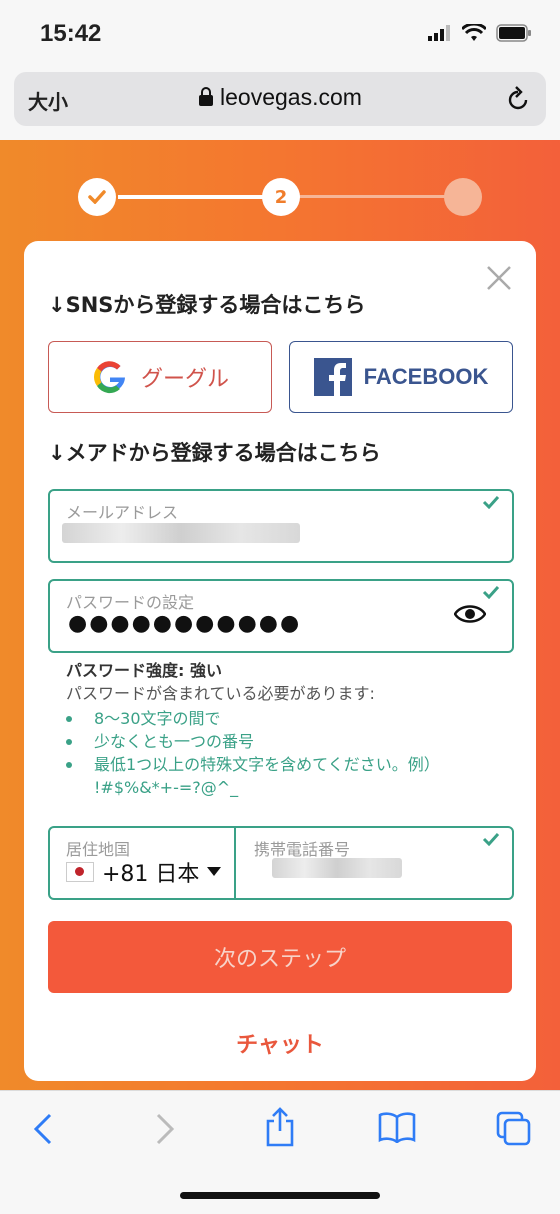  Describe the element at coordinates (302, 849) in the screenshot. I see `phone-label: 携帯電話番号` at that location.